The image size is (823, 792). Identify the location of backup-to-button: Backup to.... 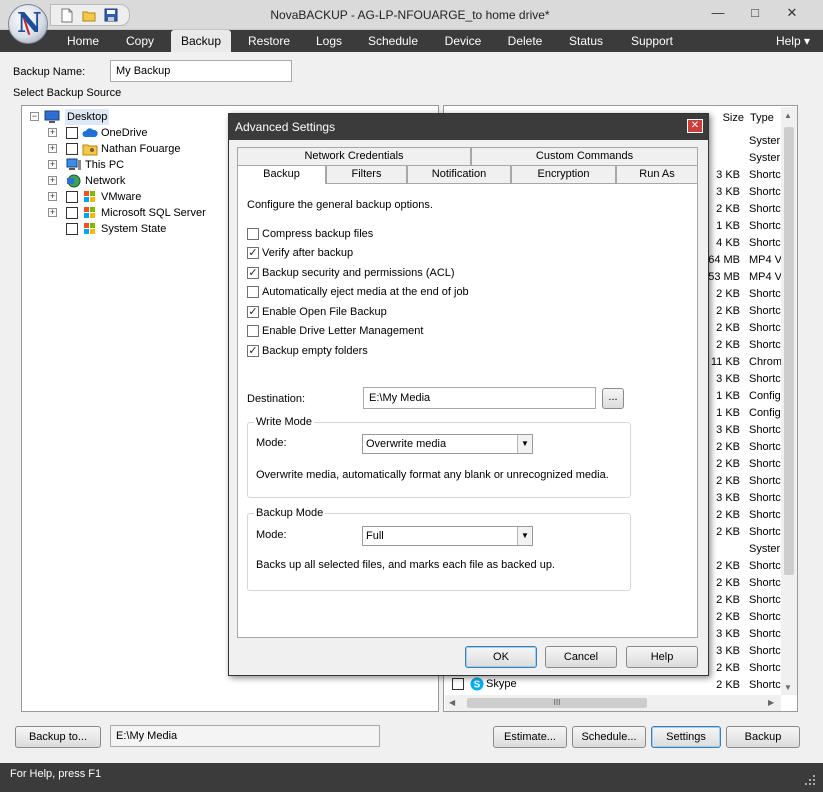
(58, 737).